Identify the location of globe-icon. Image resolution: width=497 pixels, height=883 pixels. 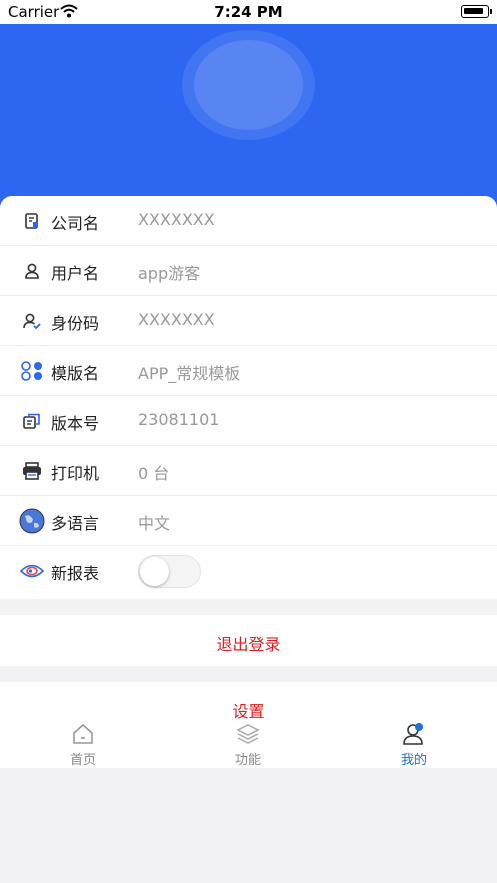
(32, 521).